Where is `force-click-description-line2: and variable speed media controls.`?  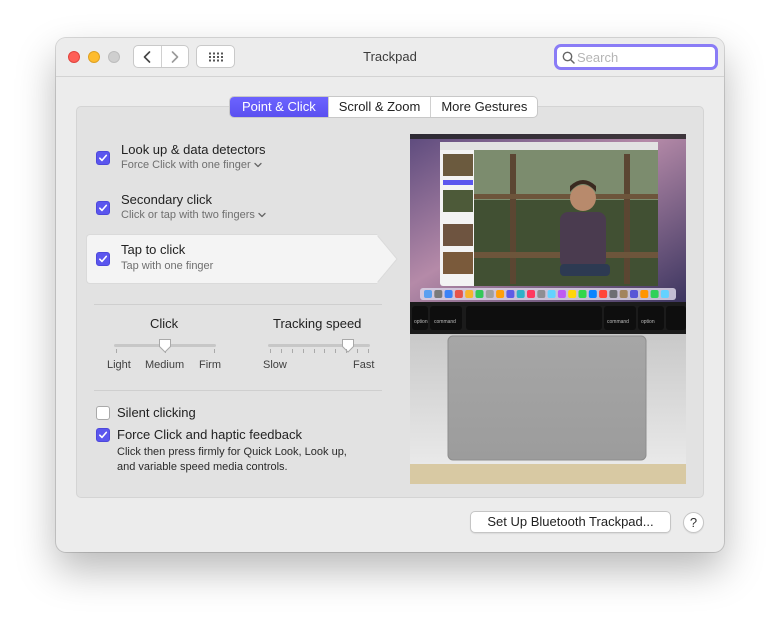 force-click-description-line2: and variable speed media controls. is located at coordinates (202, 467).